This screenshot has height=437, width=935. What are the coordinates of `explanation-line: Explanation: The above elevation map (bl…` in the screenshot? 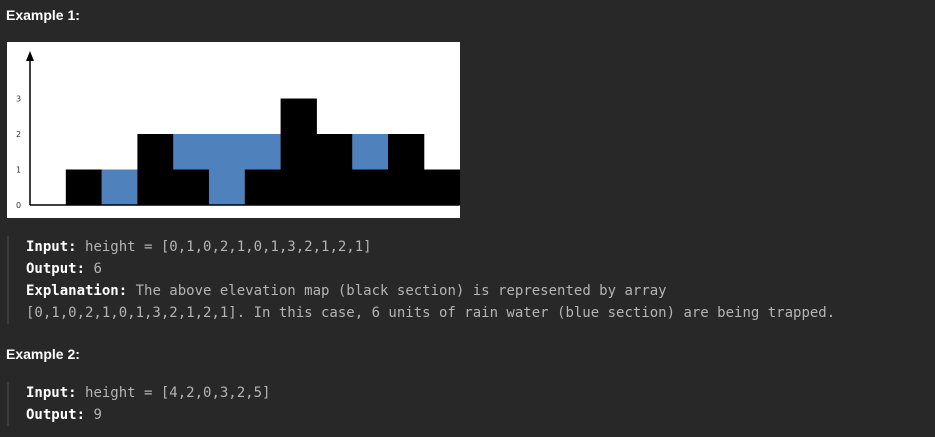 It's located at (478, 291).